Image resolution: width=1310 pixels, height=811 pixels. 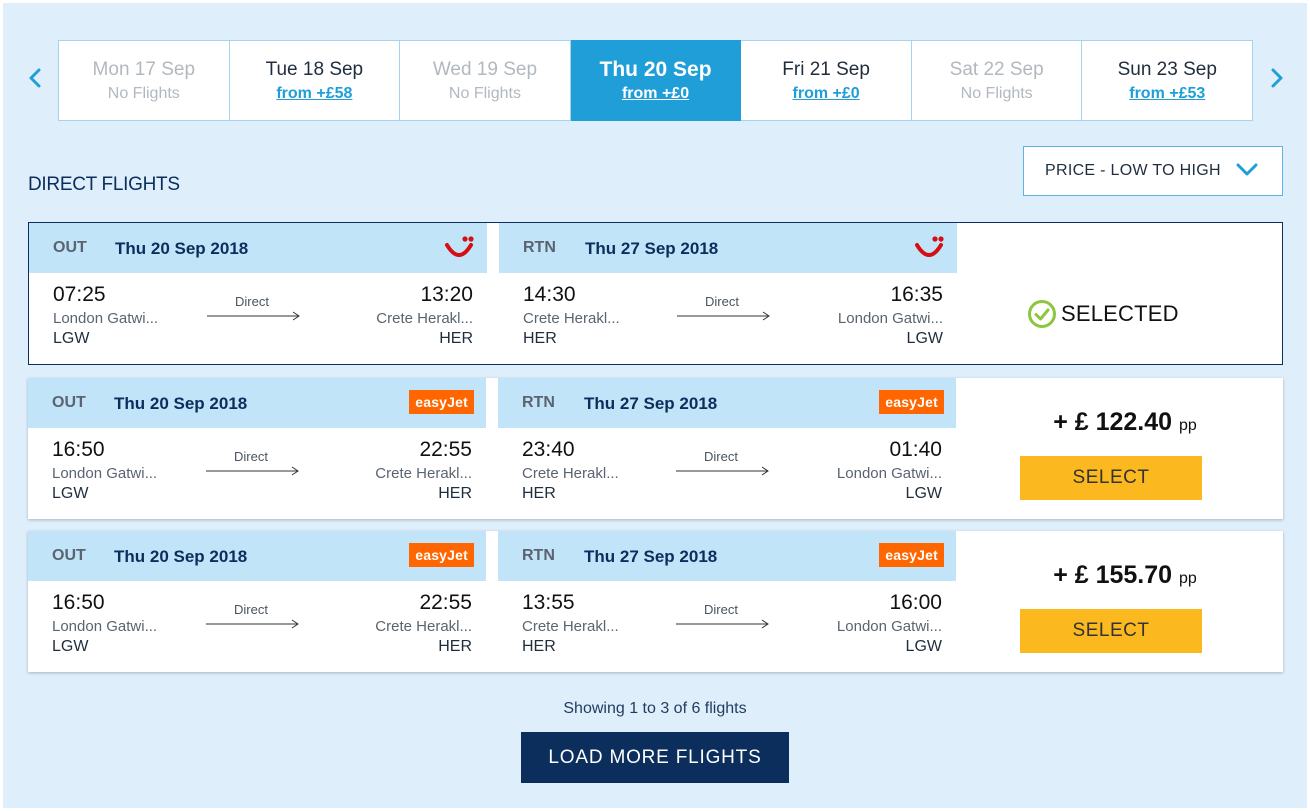 I want to click on departure-time: 14:30, so click(x=549, y=294).